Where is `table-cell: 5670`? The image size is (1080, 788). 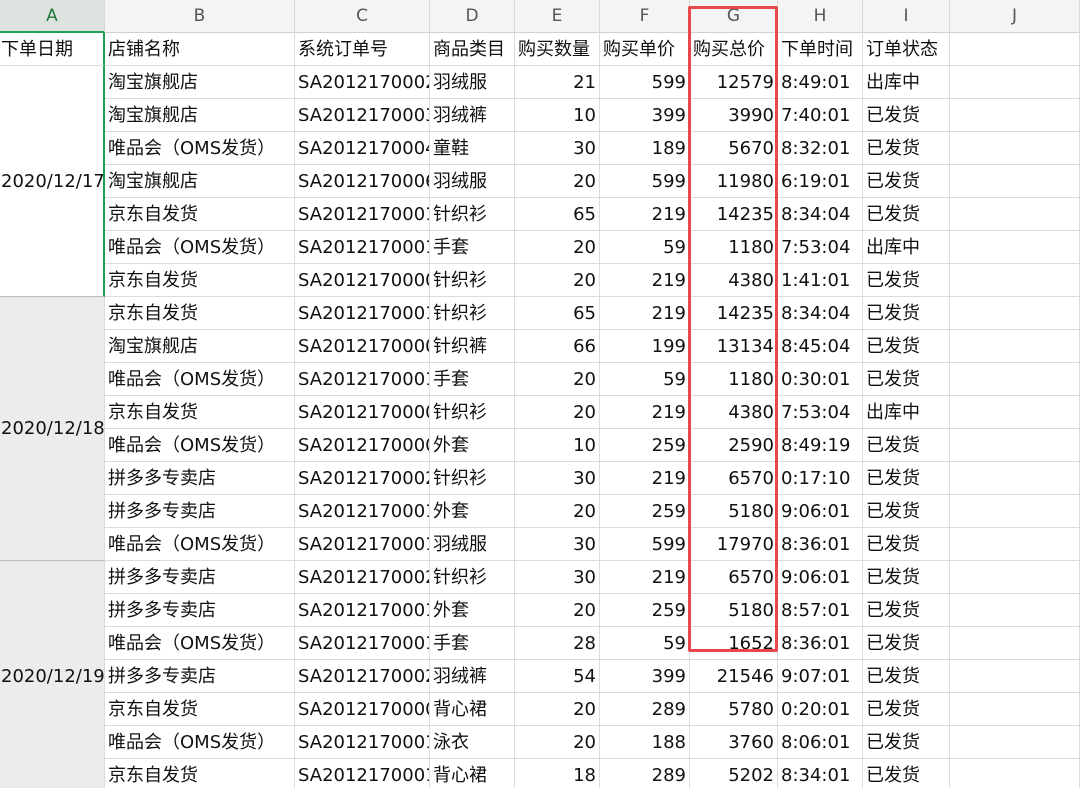
table-cell: 5670 is located at coordinates (734, 148).